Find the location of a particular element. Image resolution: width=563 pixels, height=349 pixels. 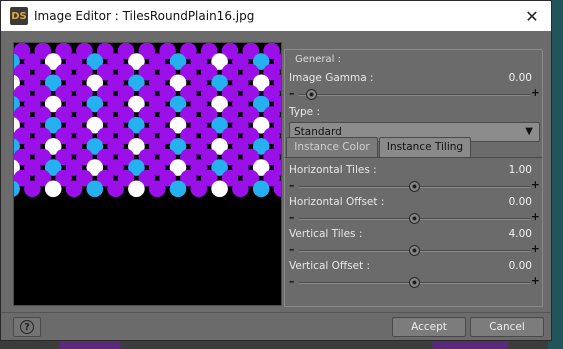

horizontal-offset-value: 0.00 is located at coordinates (512, 202).